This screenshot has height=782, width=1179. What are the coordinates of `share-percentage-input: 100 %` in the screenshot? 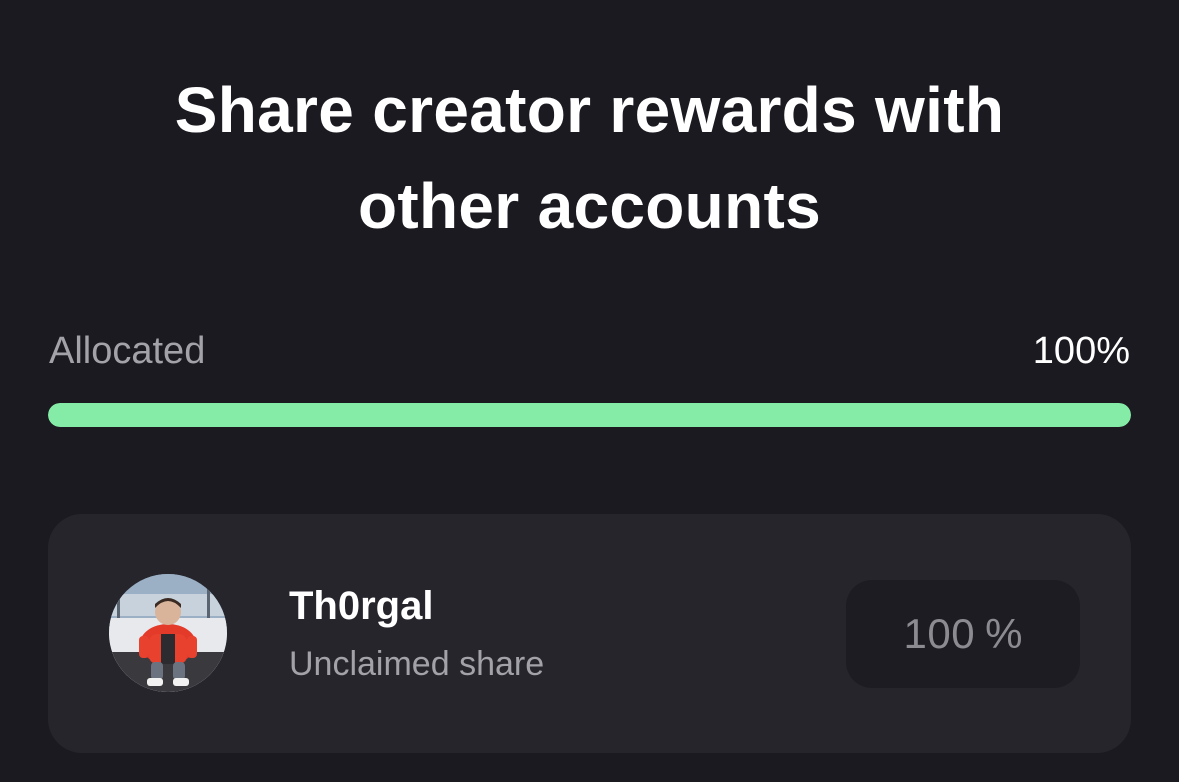 It's located at (963, 634).